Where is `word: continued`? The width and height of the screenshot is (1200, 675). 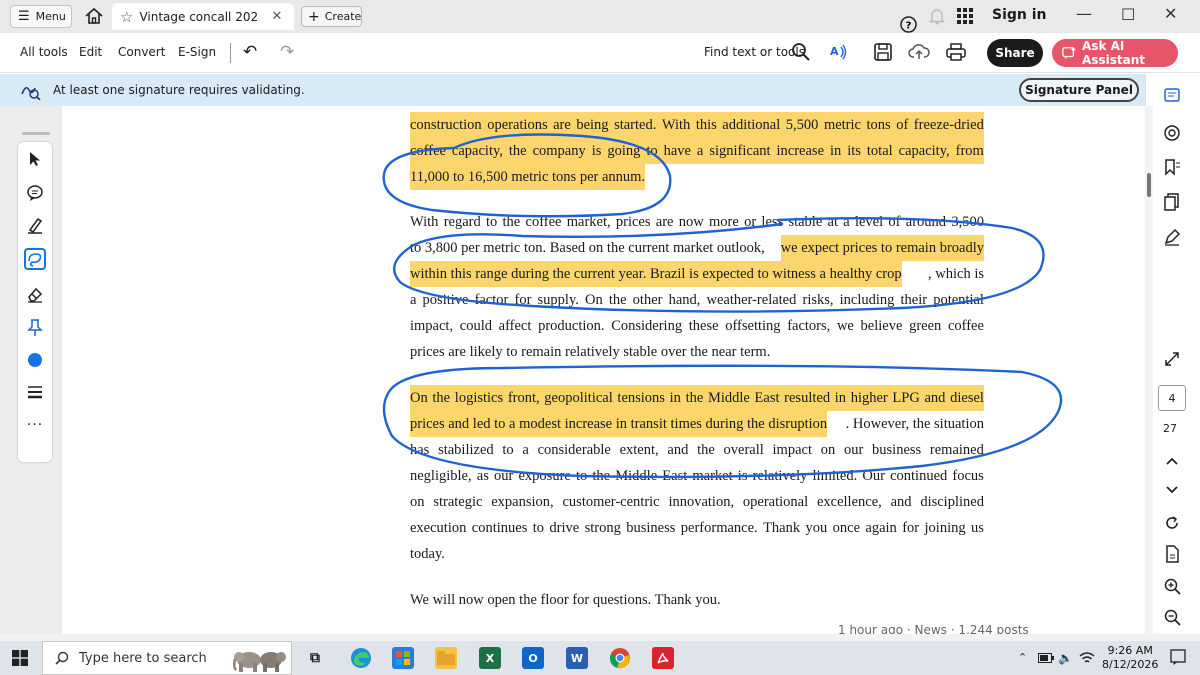
word: continued is located at coordinates (919, 476).